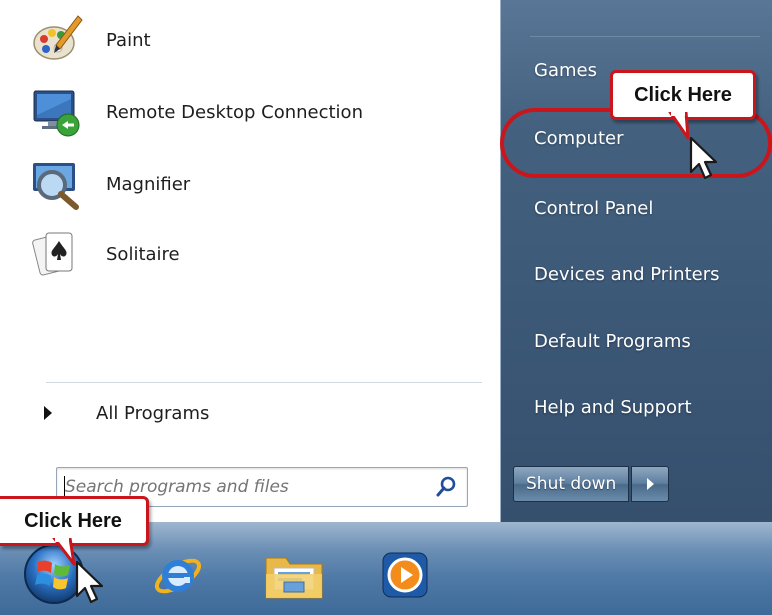  I want to click on program-label: Remote Desktop Connection, so click(234, 112).